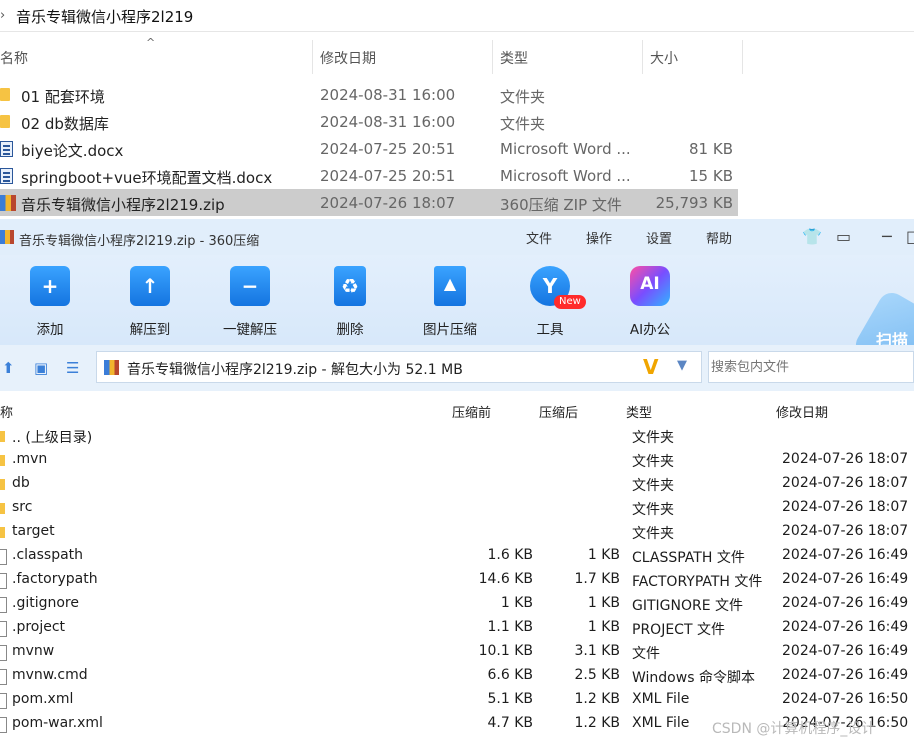  What do you see at coordinates (450, 303) in the screenshot?
I see `image-compress-button: ▲ 图片压缩` at bounding box center [450, 303].